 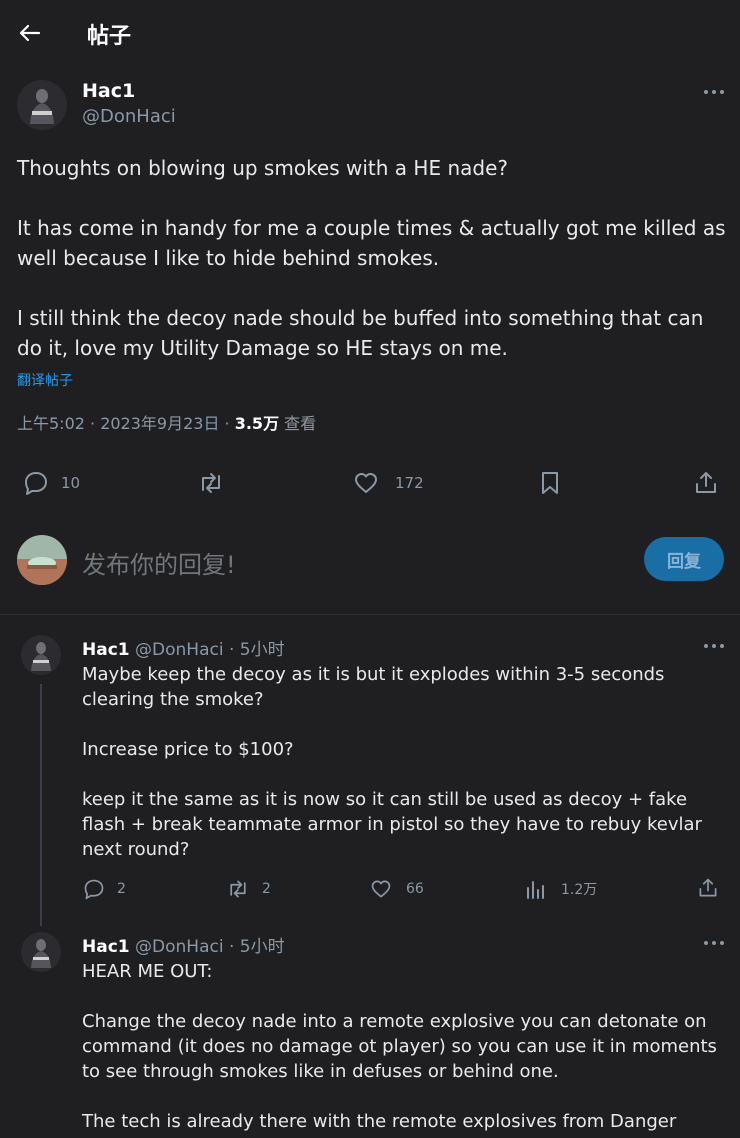 I want to click on arrow-left-icon, so click(x=30, y=33).